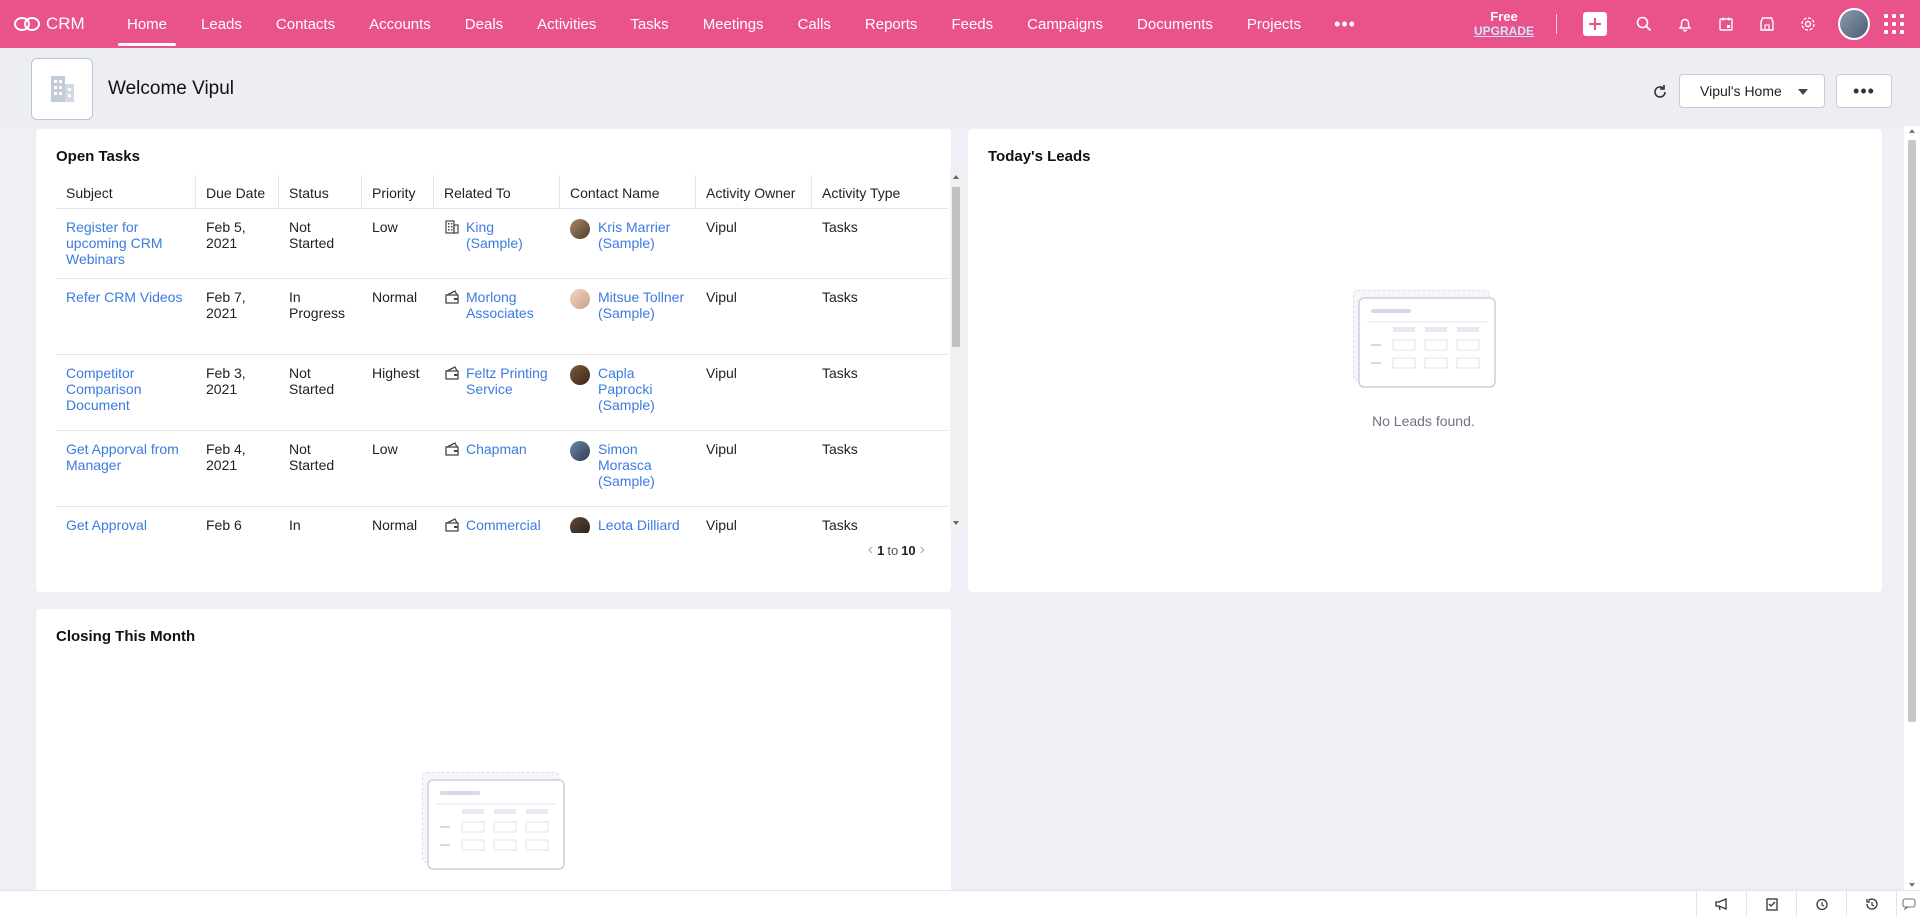  I want to click on notifications-button, so click(1684, 24).